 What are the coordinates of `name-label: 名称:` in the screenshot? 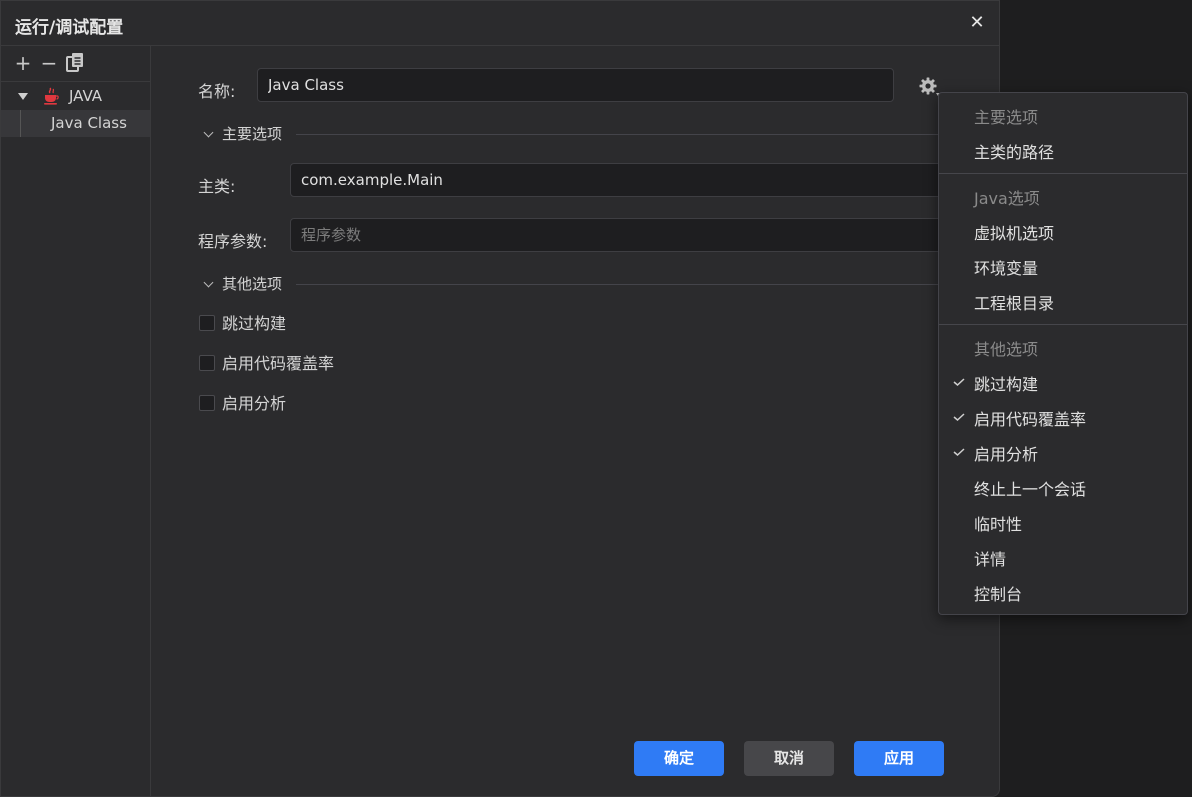 It's located at (217, 91).